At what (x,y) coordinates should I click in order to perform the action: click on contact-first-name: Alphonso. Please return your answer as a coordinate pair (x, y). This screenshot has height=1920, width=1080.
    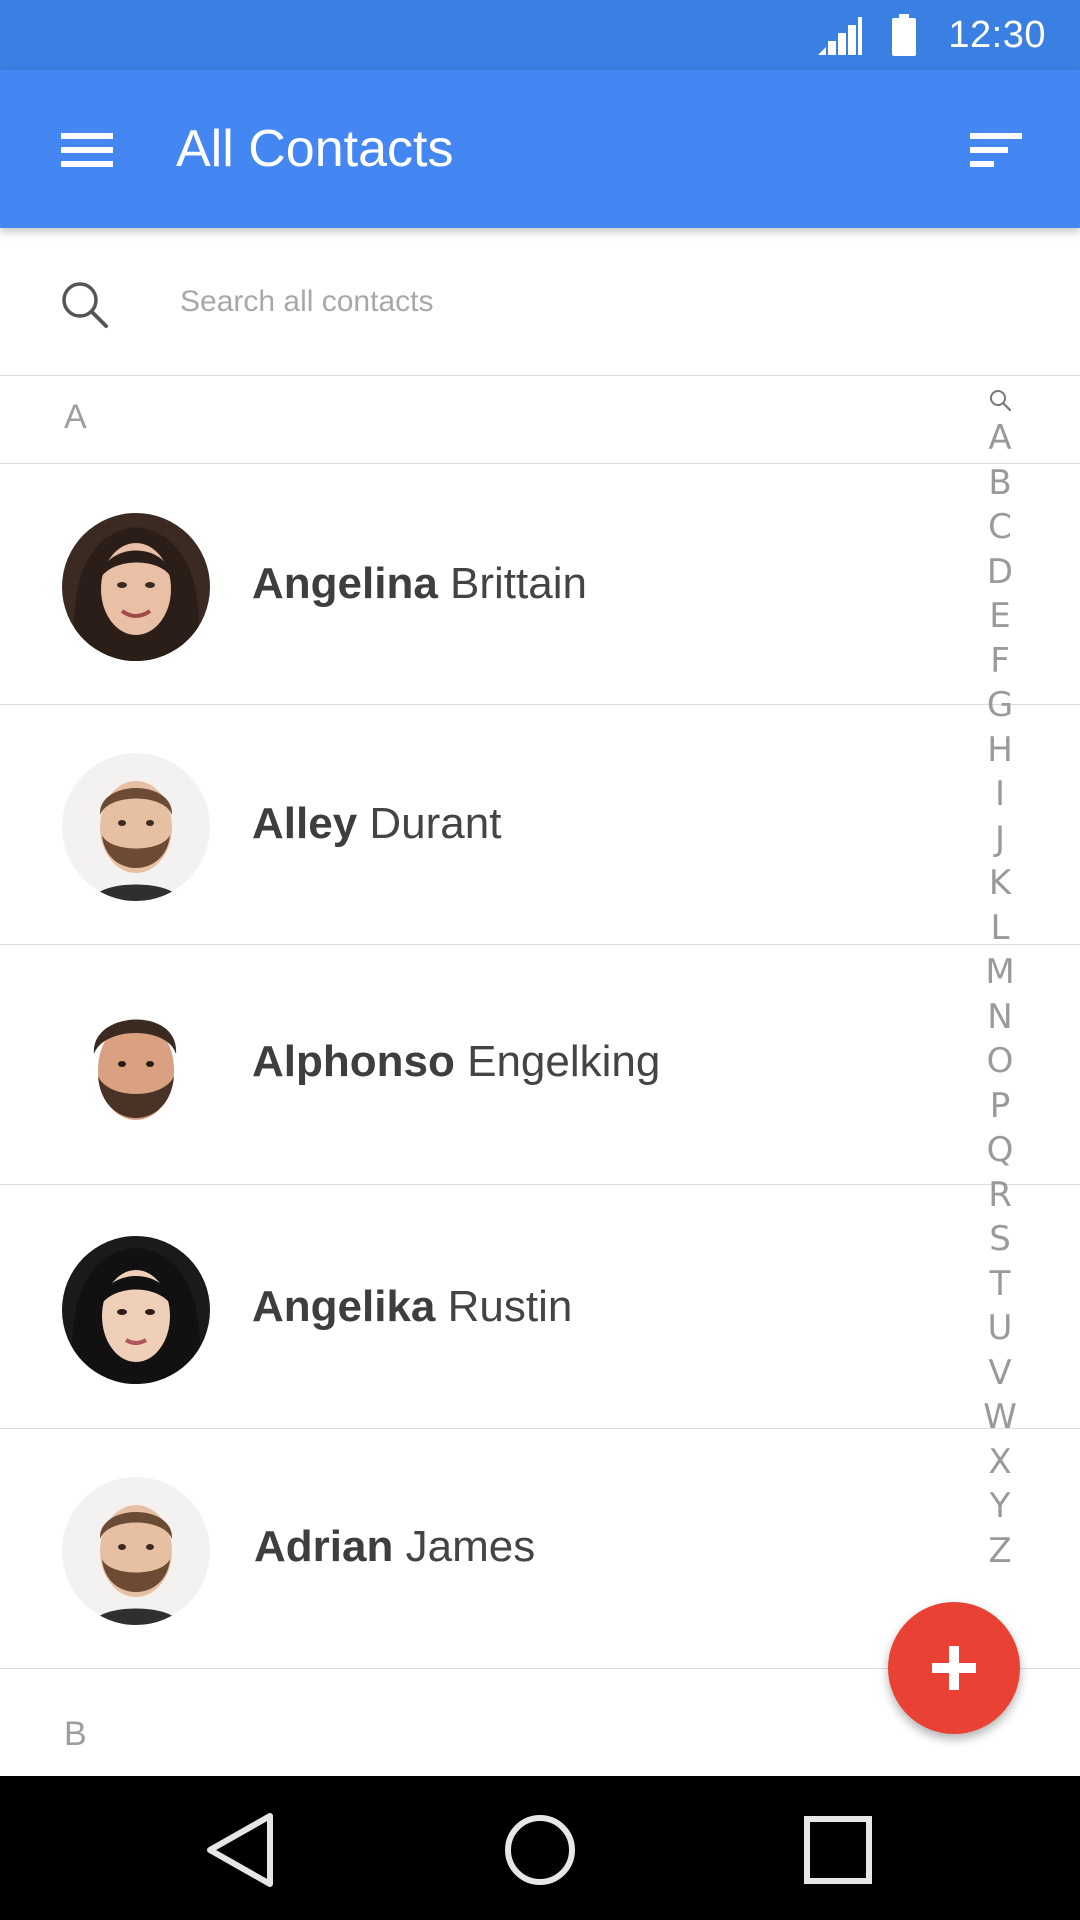
    Looking at the image, I should click on (353, 1061).